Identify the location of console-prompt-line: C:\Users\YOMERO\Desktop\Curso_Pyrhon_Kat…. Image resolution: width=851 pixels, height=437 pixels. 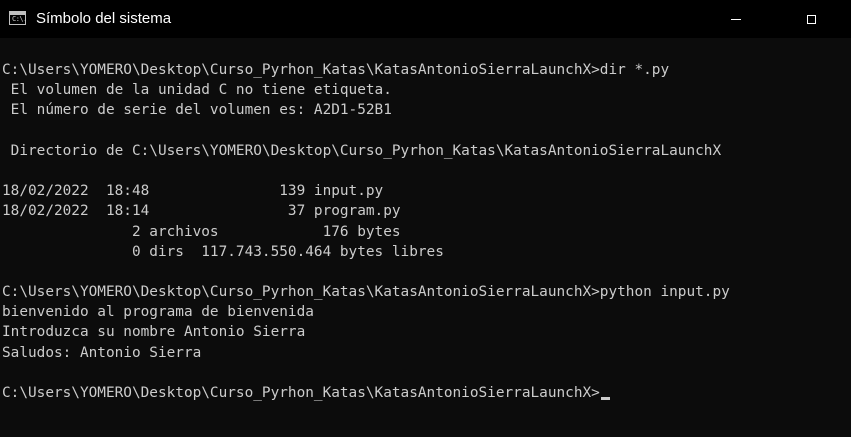
(366, 393).